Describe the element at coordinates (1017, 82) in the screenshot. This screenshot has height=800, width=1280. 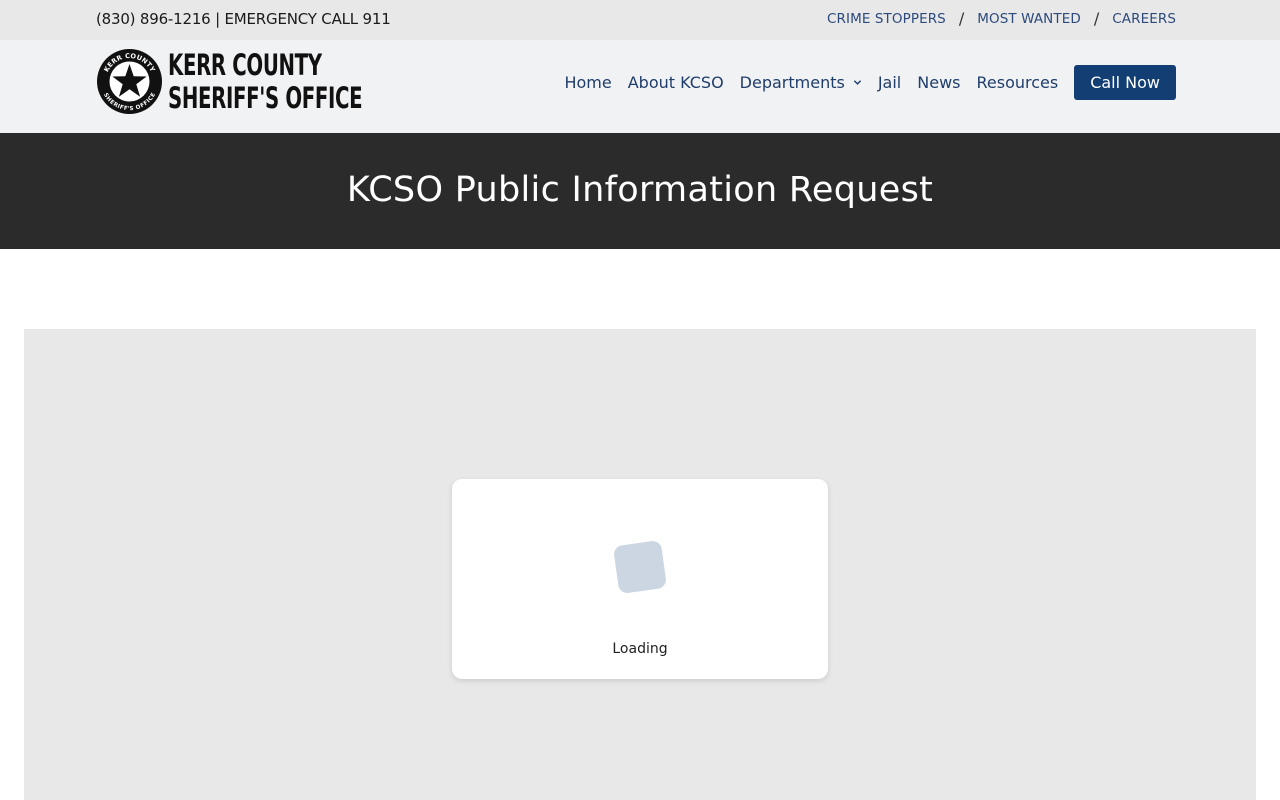
I see `nav-resources: Resources` at that location.